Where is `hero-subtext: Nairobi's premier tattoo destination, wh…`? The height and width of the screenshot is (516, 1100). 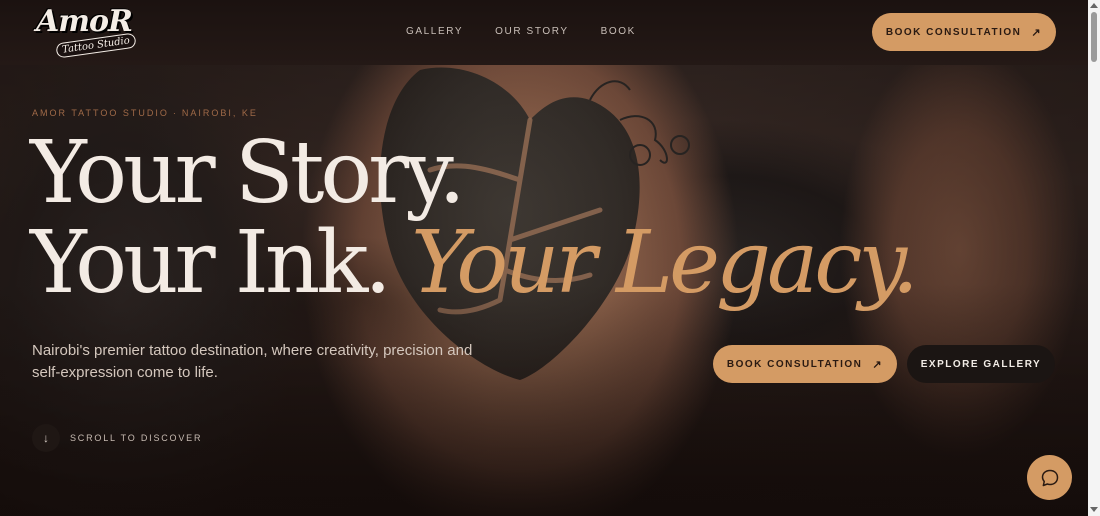 hero-subtext: Nairobi's premier tattoo destination, wh… is located at coordinates (252, 361).